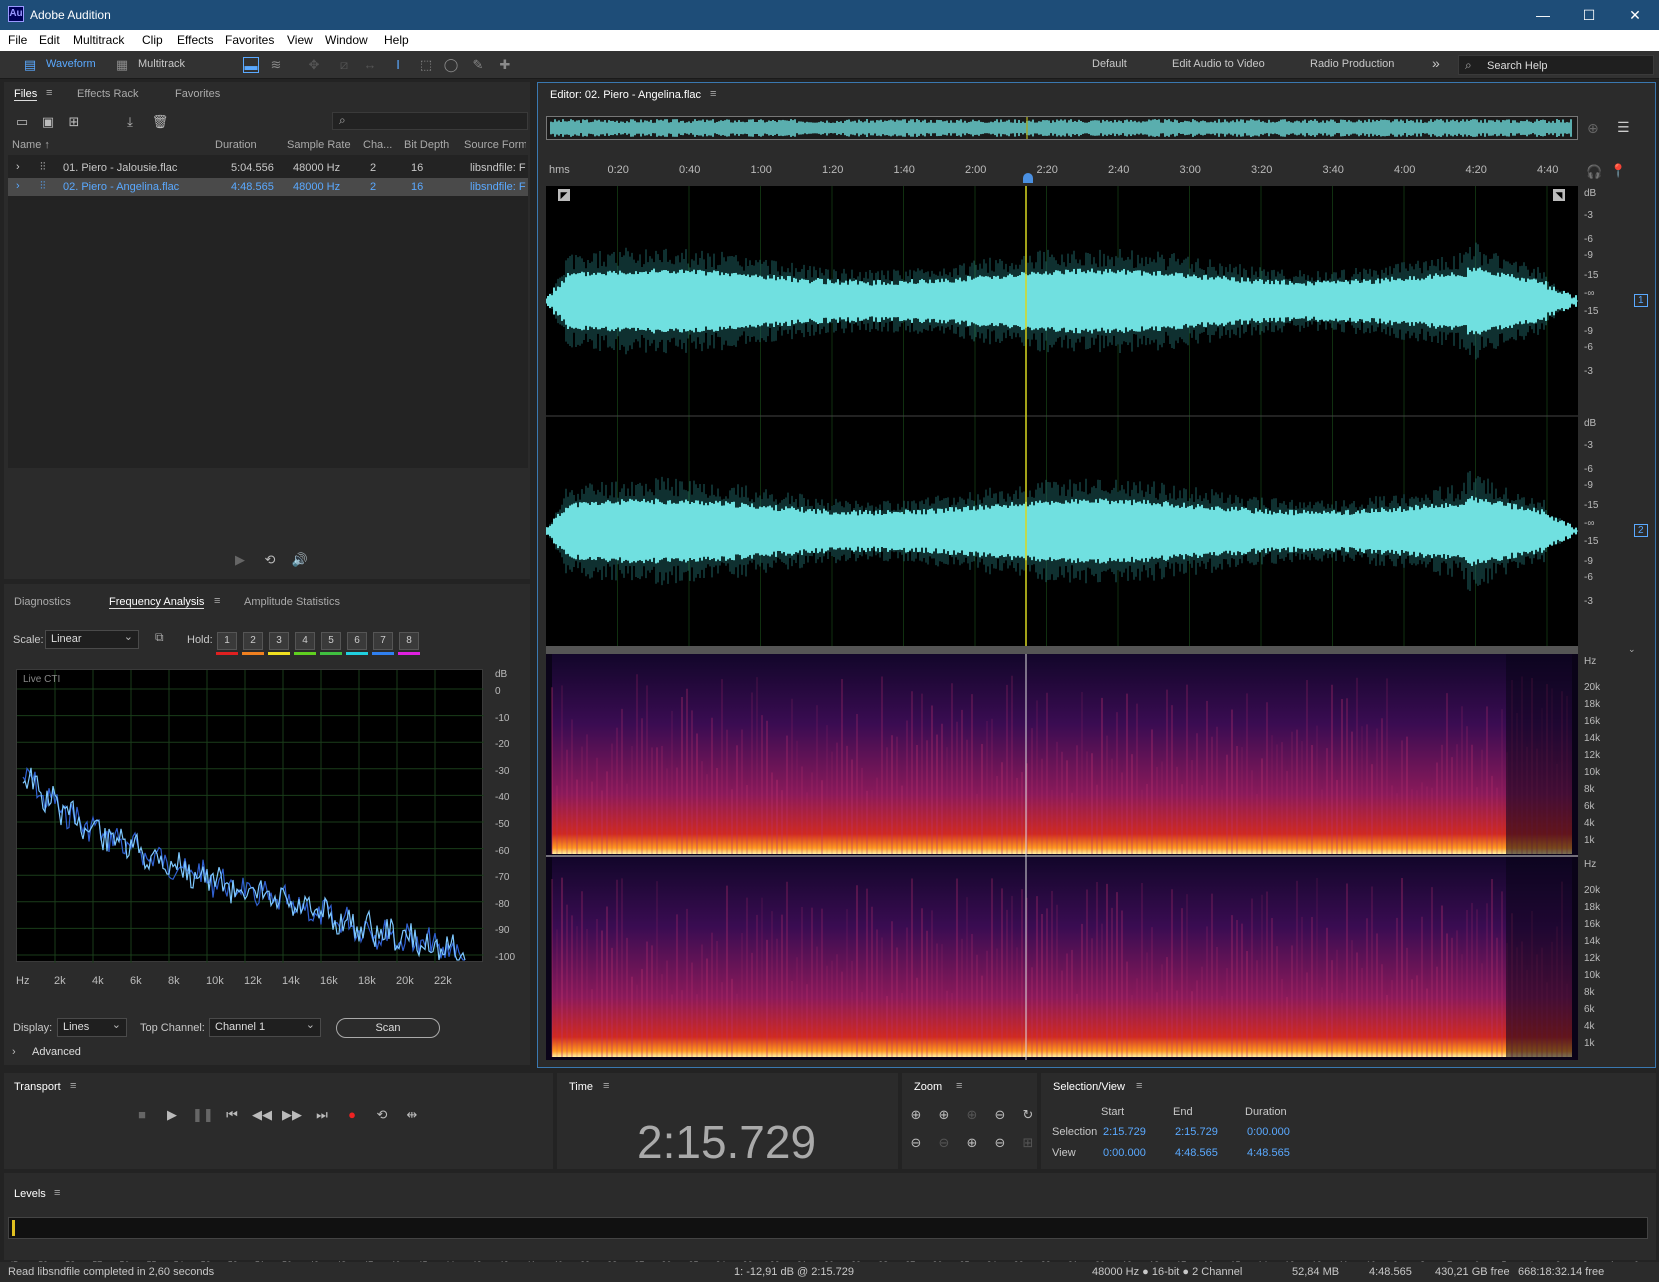  Describe the element at coordinates (157, 602) in the screenshot. I see `tab-frequency-analysis: Frequency Analysis` at that location.